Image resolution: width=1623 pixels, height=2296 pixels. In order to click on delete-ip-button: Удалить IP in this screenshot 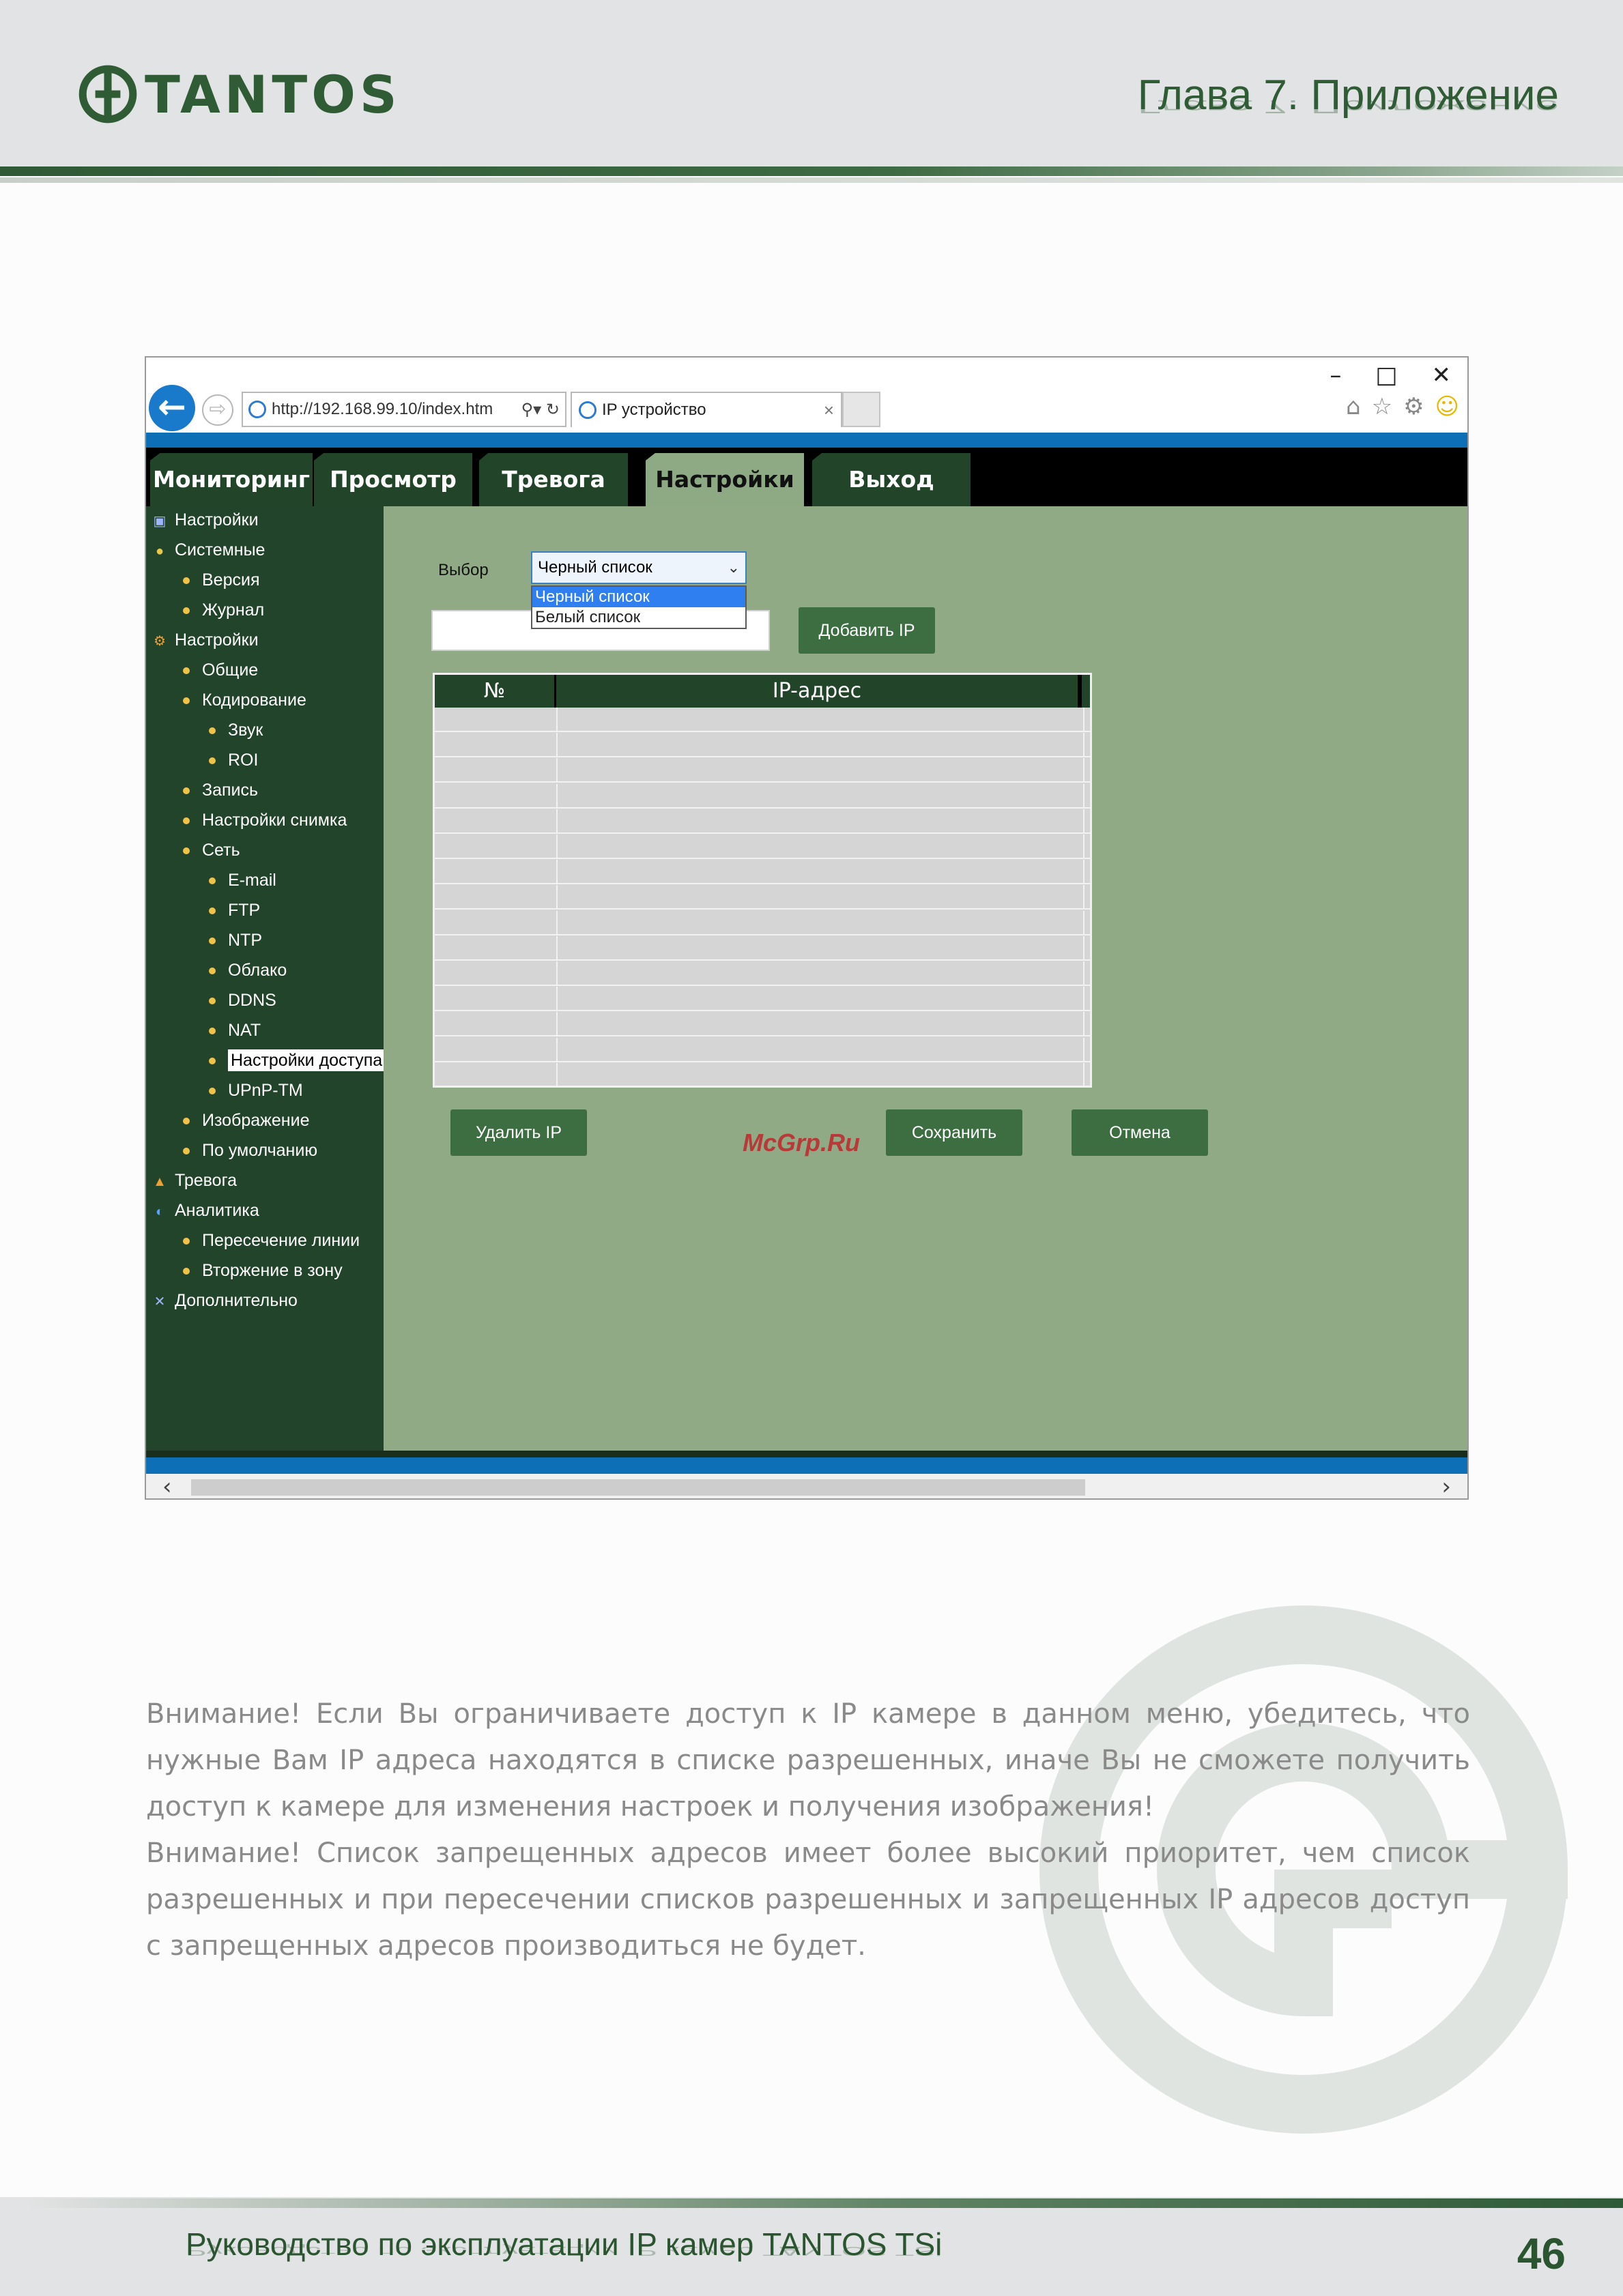, I will do `click(518, 1132)`.